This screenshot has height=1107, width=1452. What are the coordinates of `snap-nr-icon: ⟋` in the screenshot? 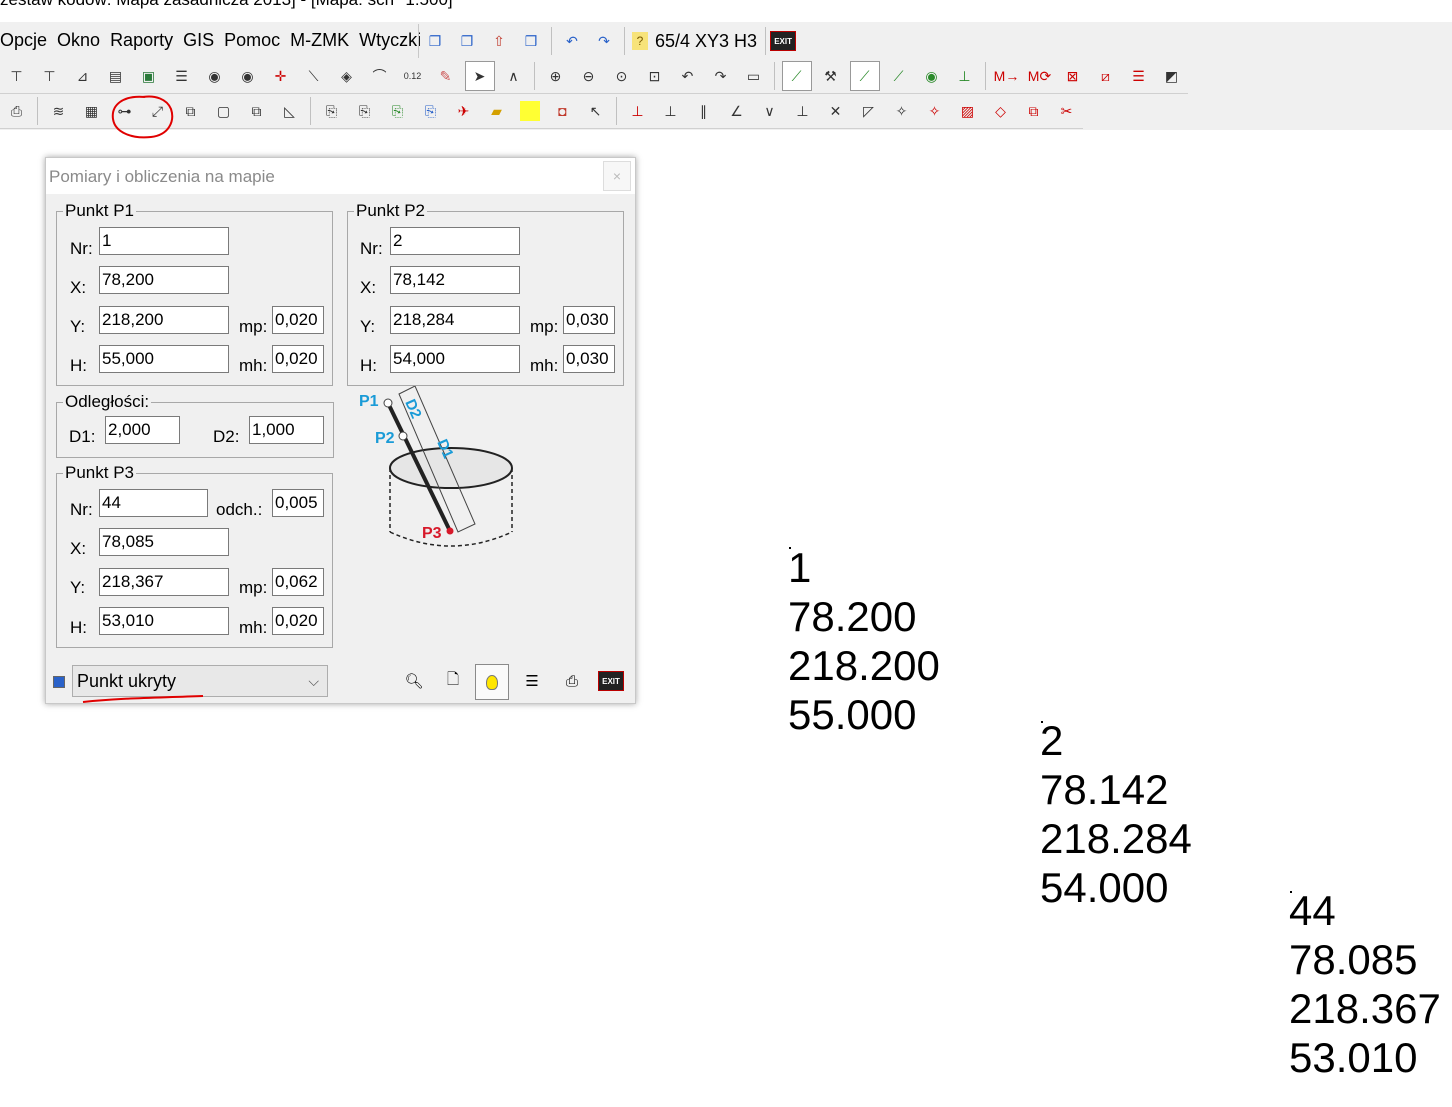 It's located at (899, 76).